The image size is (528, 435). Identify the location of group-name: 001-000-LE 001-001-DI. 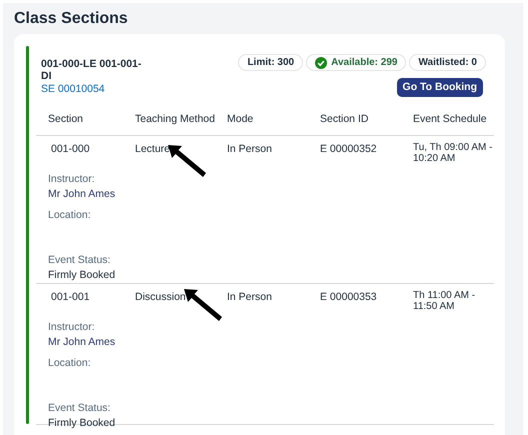
(91, 70).